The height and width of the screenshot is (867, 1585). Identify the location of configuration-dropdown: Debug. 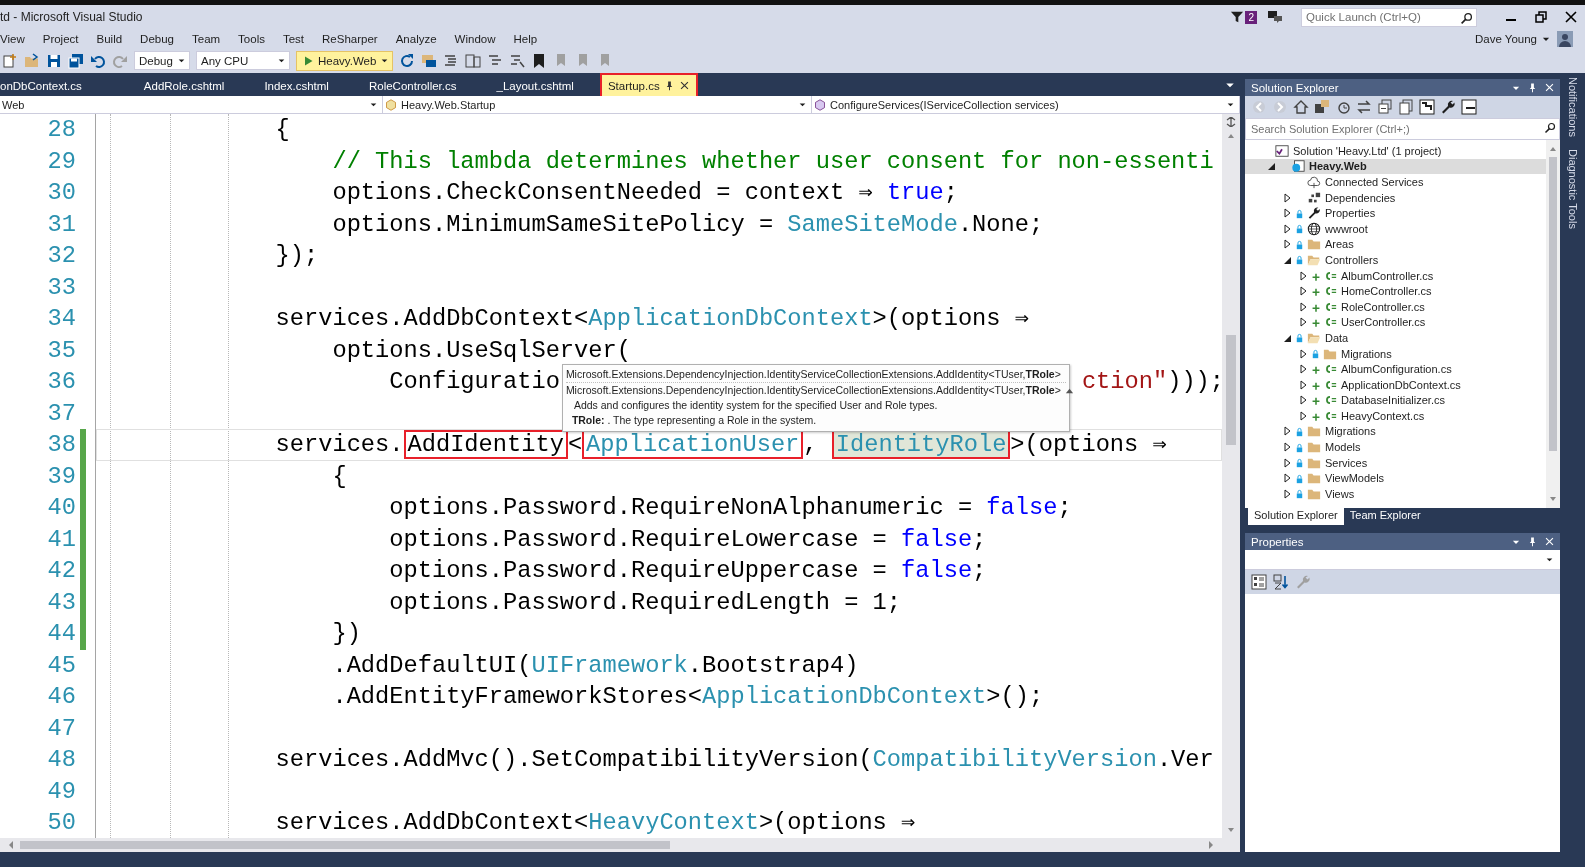
(162, 60).